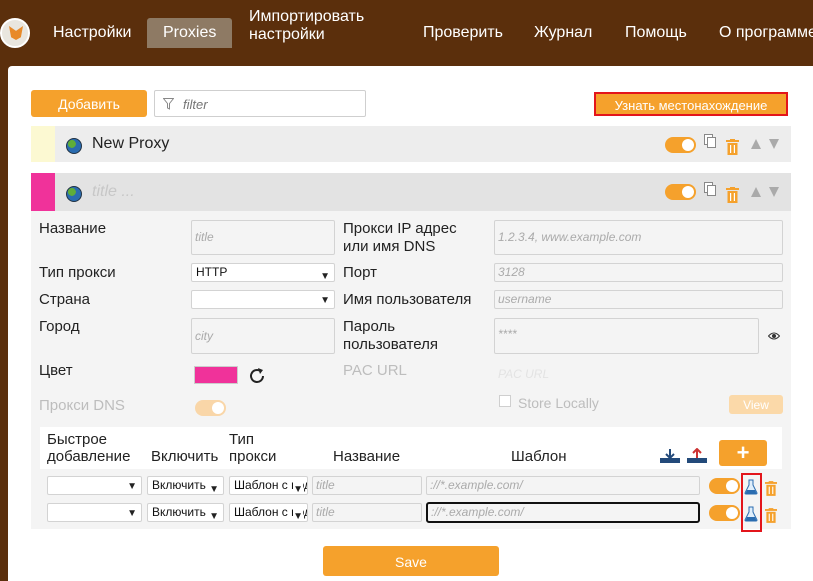  Describe the element at coordinates (523, 374) in the screenshot. I see `pac-url-input: PAC URL` at that location.